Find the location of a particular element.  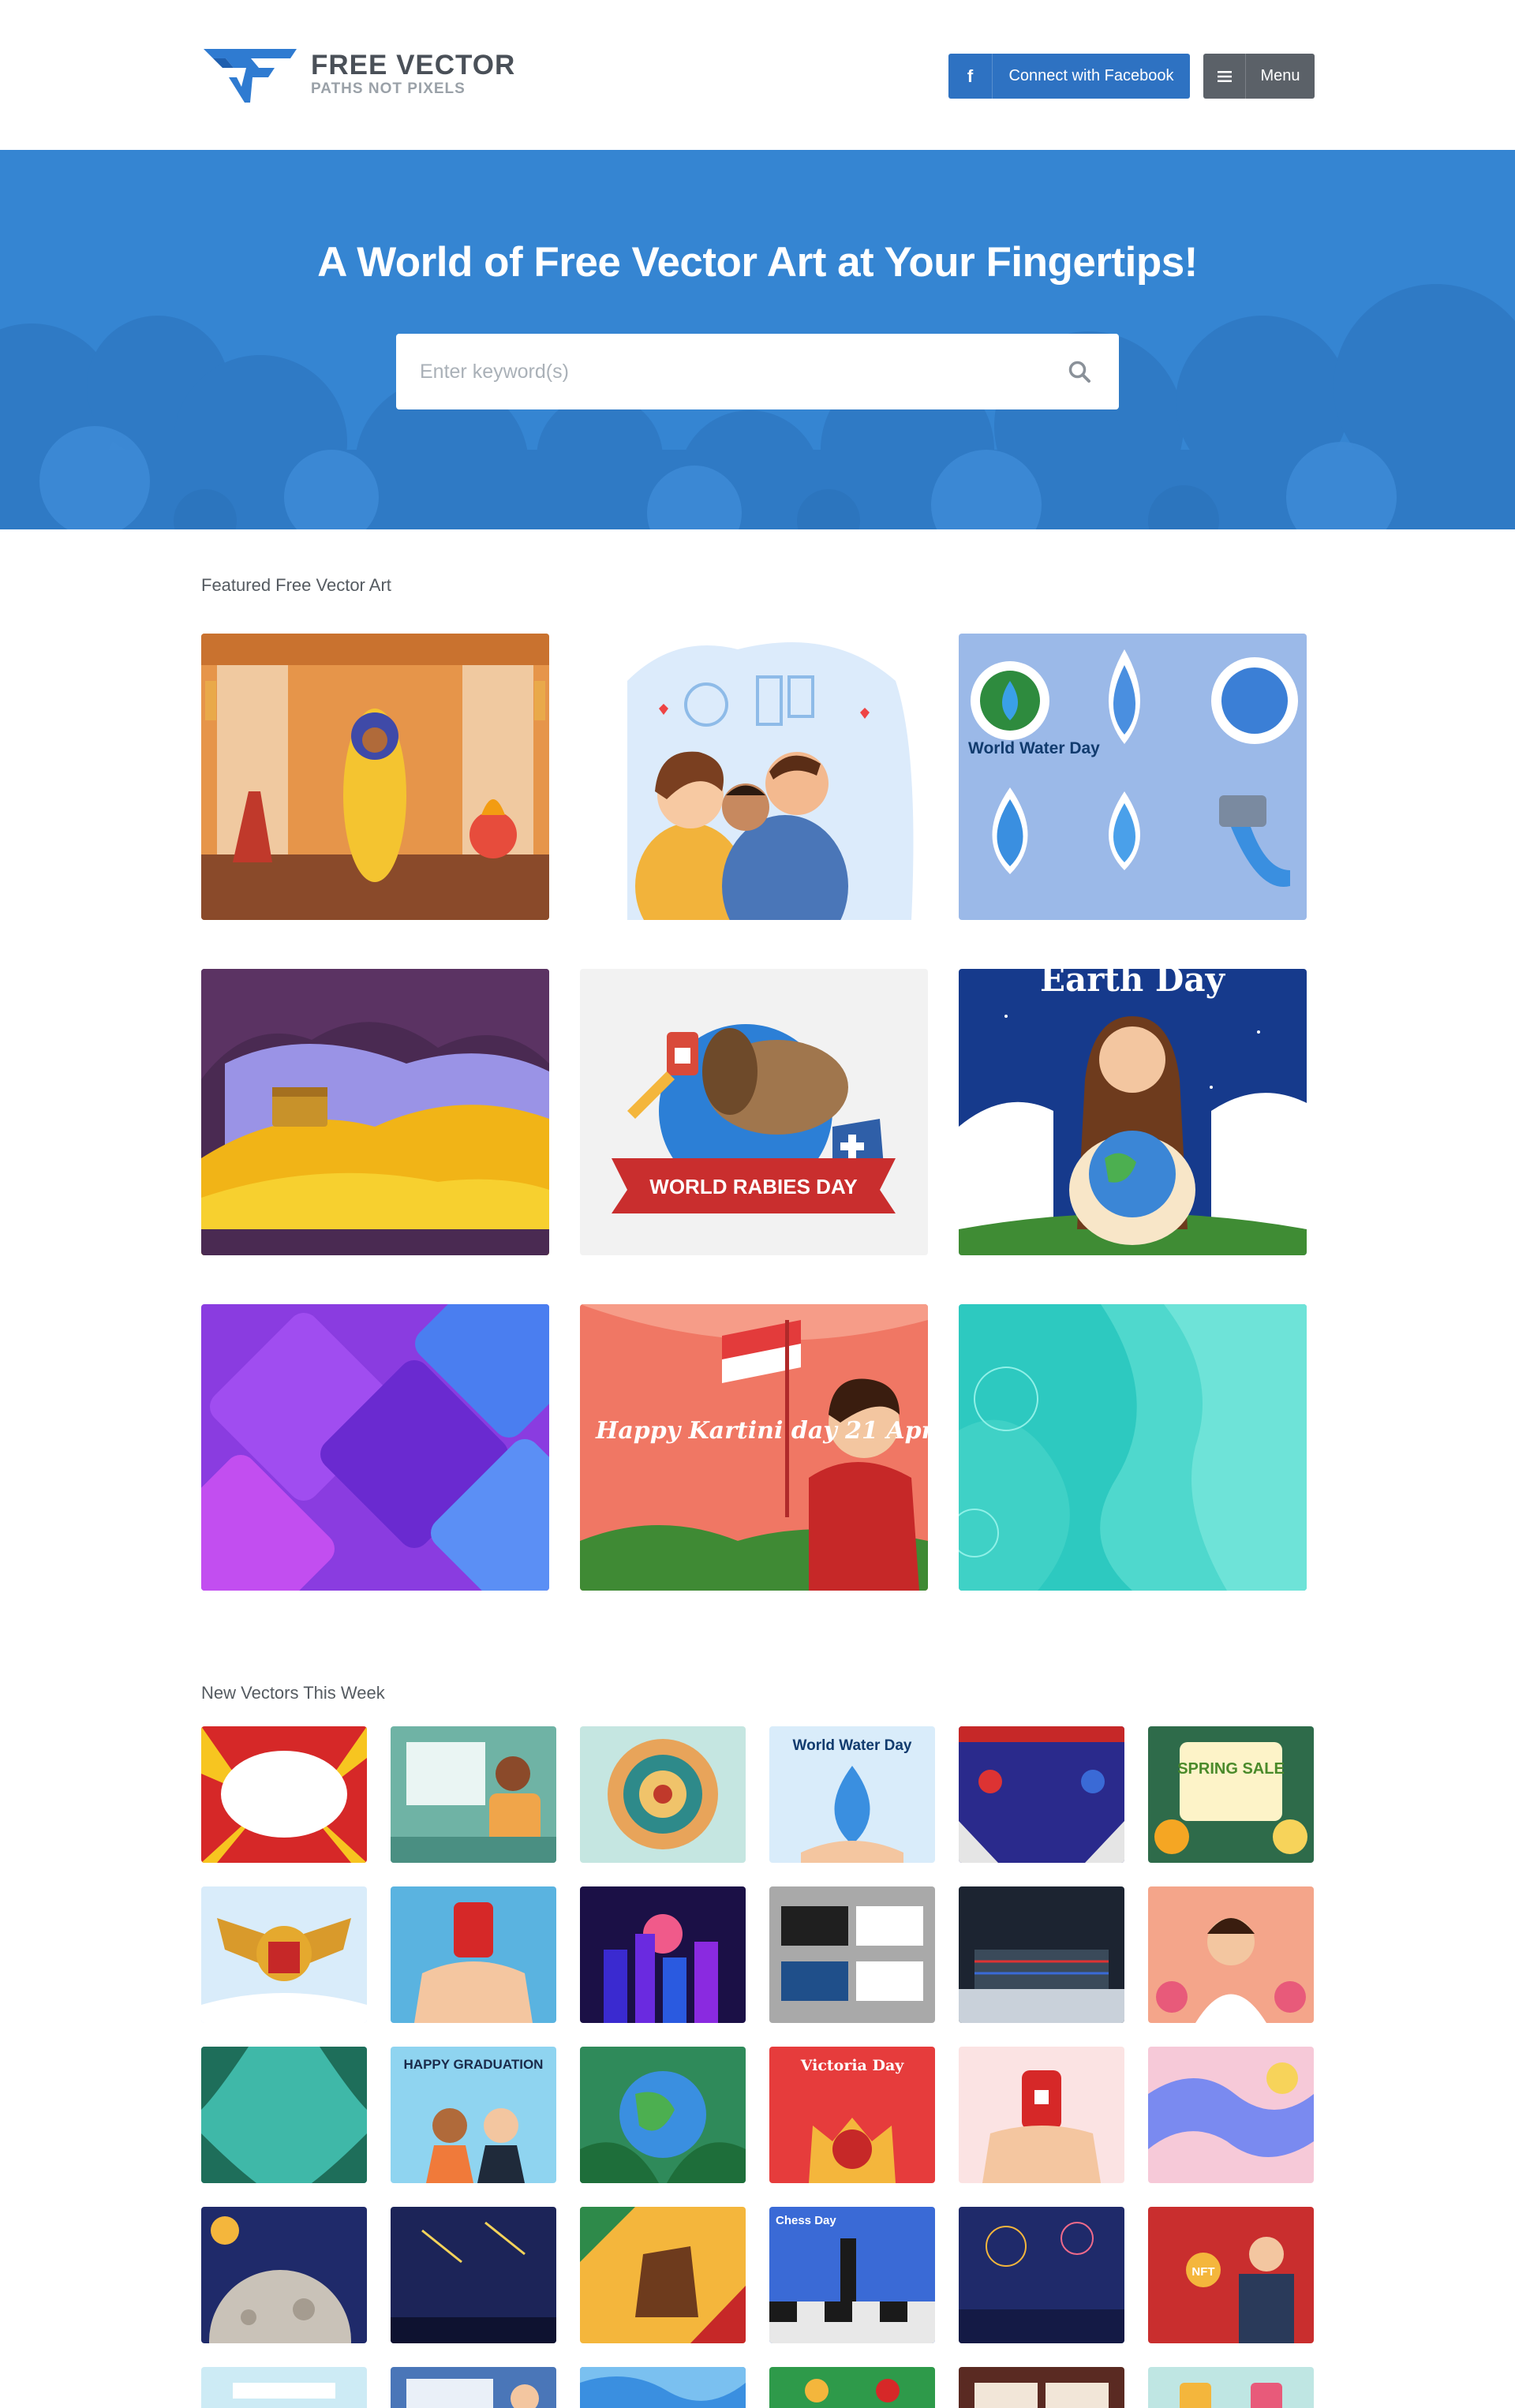

featured-card-purple-geometric is located at coordinates (375, 1448).